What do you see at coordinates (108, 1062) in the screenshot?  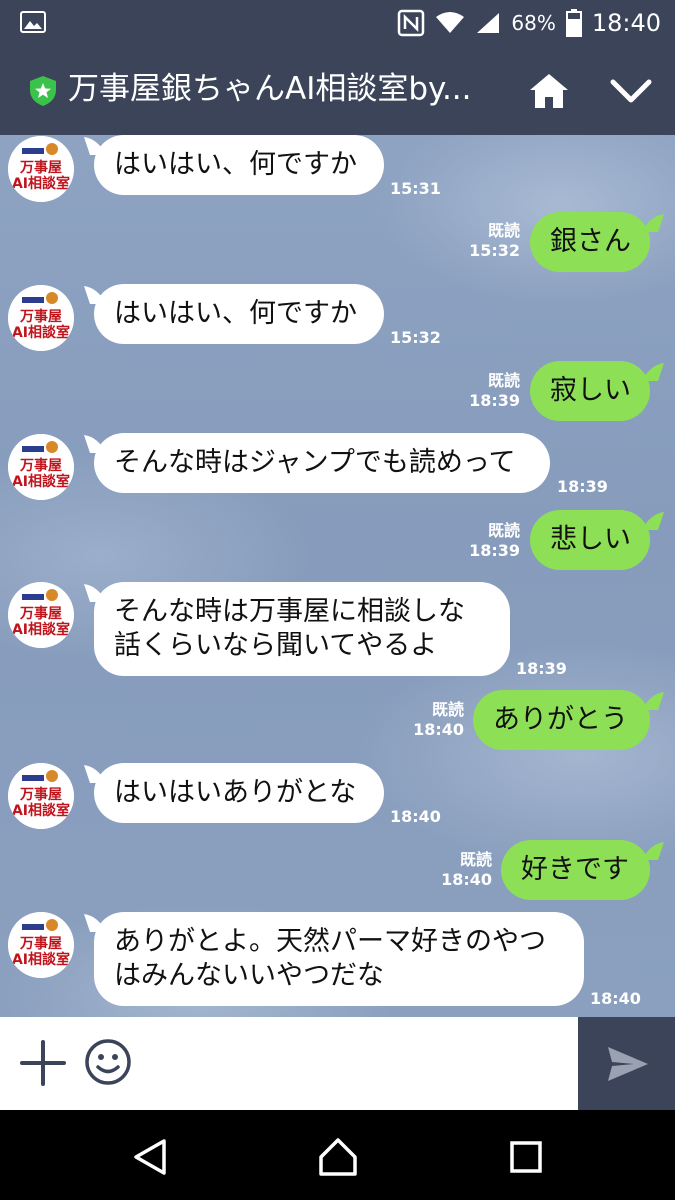 I see `smiley-icon` at bounding box center [108, 1062].